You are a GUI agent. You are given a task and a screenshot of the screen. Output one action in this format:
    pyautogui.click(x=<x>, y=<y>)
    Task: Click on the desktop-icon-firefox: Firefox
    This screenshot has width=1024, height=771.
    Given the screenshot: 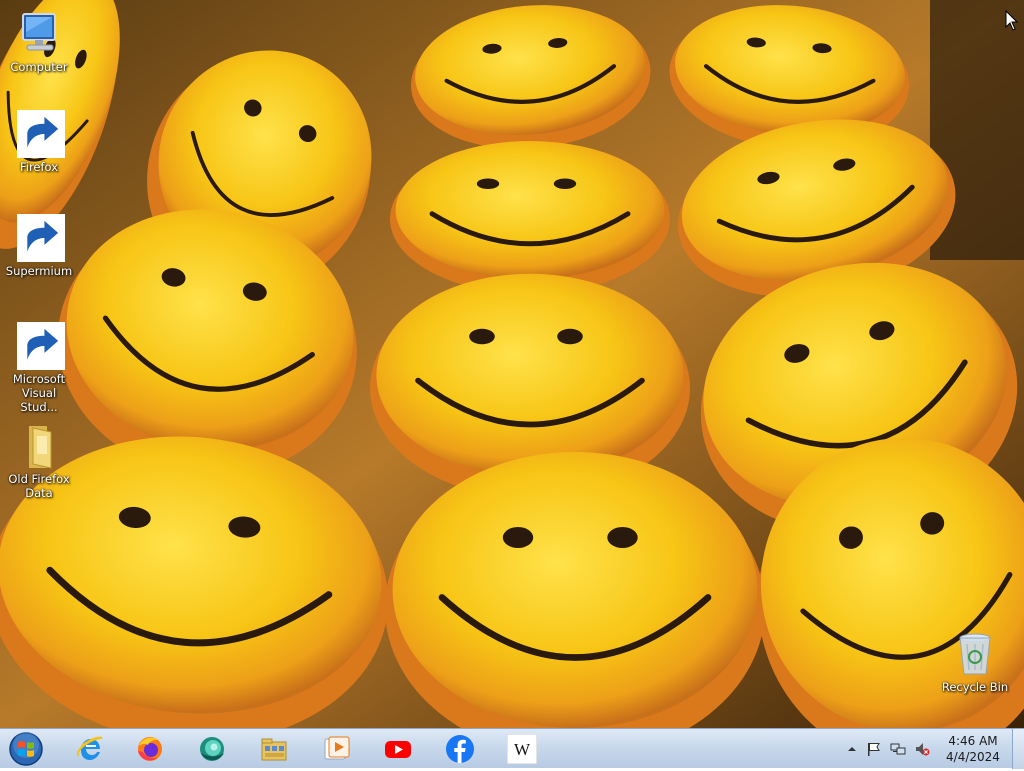 What is the action you would take?
    pyautogui.click(x=39, y=142)
    